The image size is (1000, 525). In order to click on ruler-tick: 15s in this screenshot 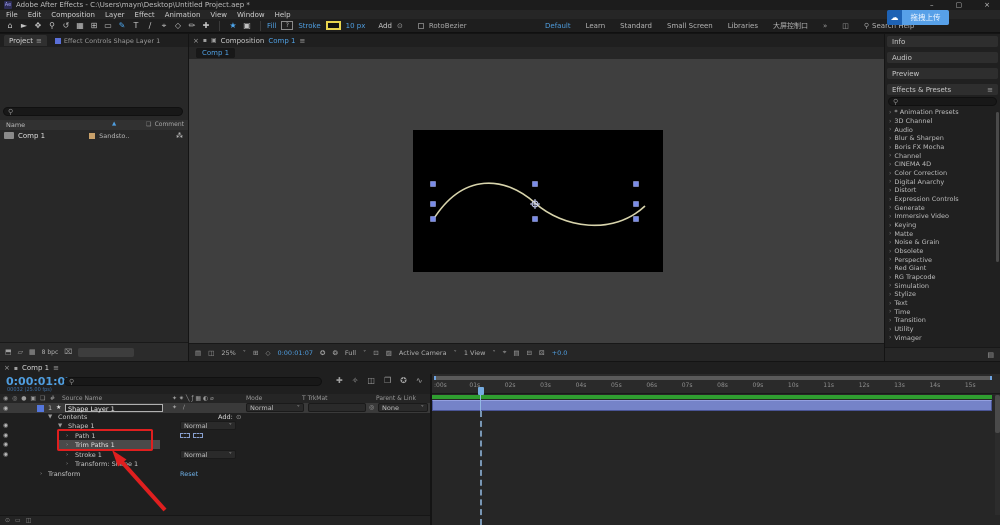, I will do `click(982, 385)`.